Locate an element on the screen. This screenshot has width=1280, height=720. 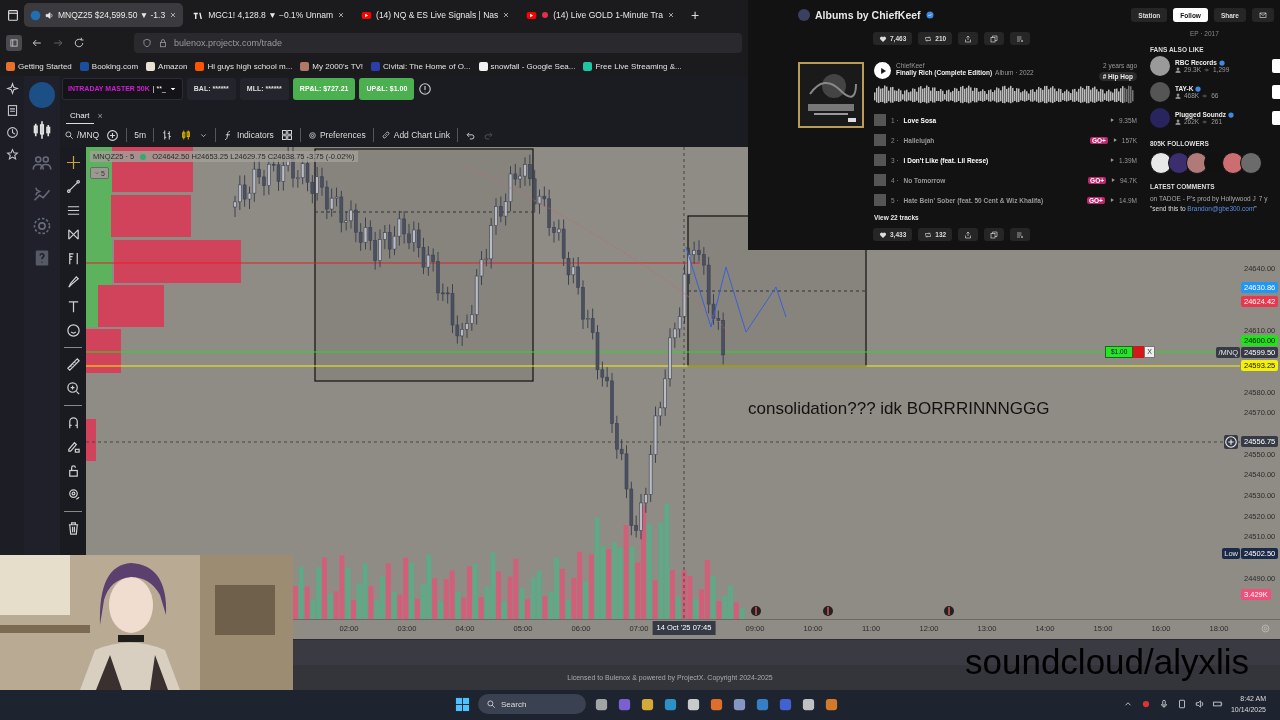
tab-close: × is located at coordinates (100, 117).